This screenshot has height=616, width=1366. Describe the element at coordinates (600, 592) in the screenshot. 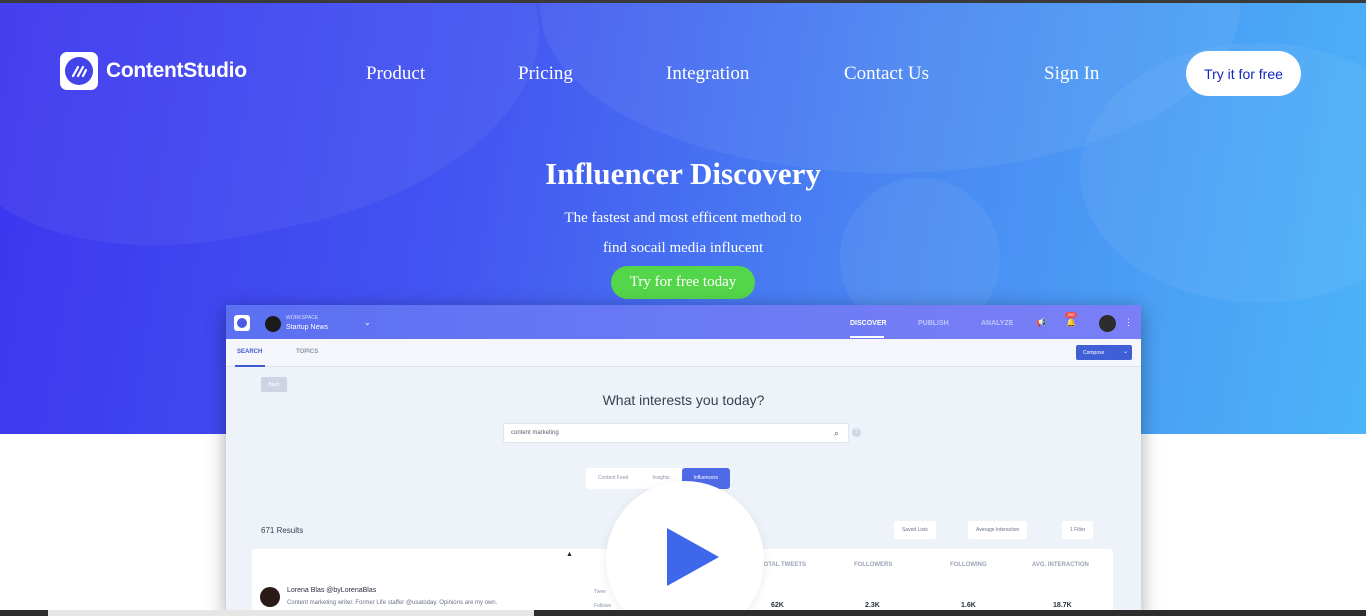

I see `tweets-link: Twee` at that location.